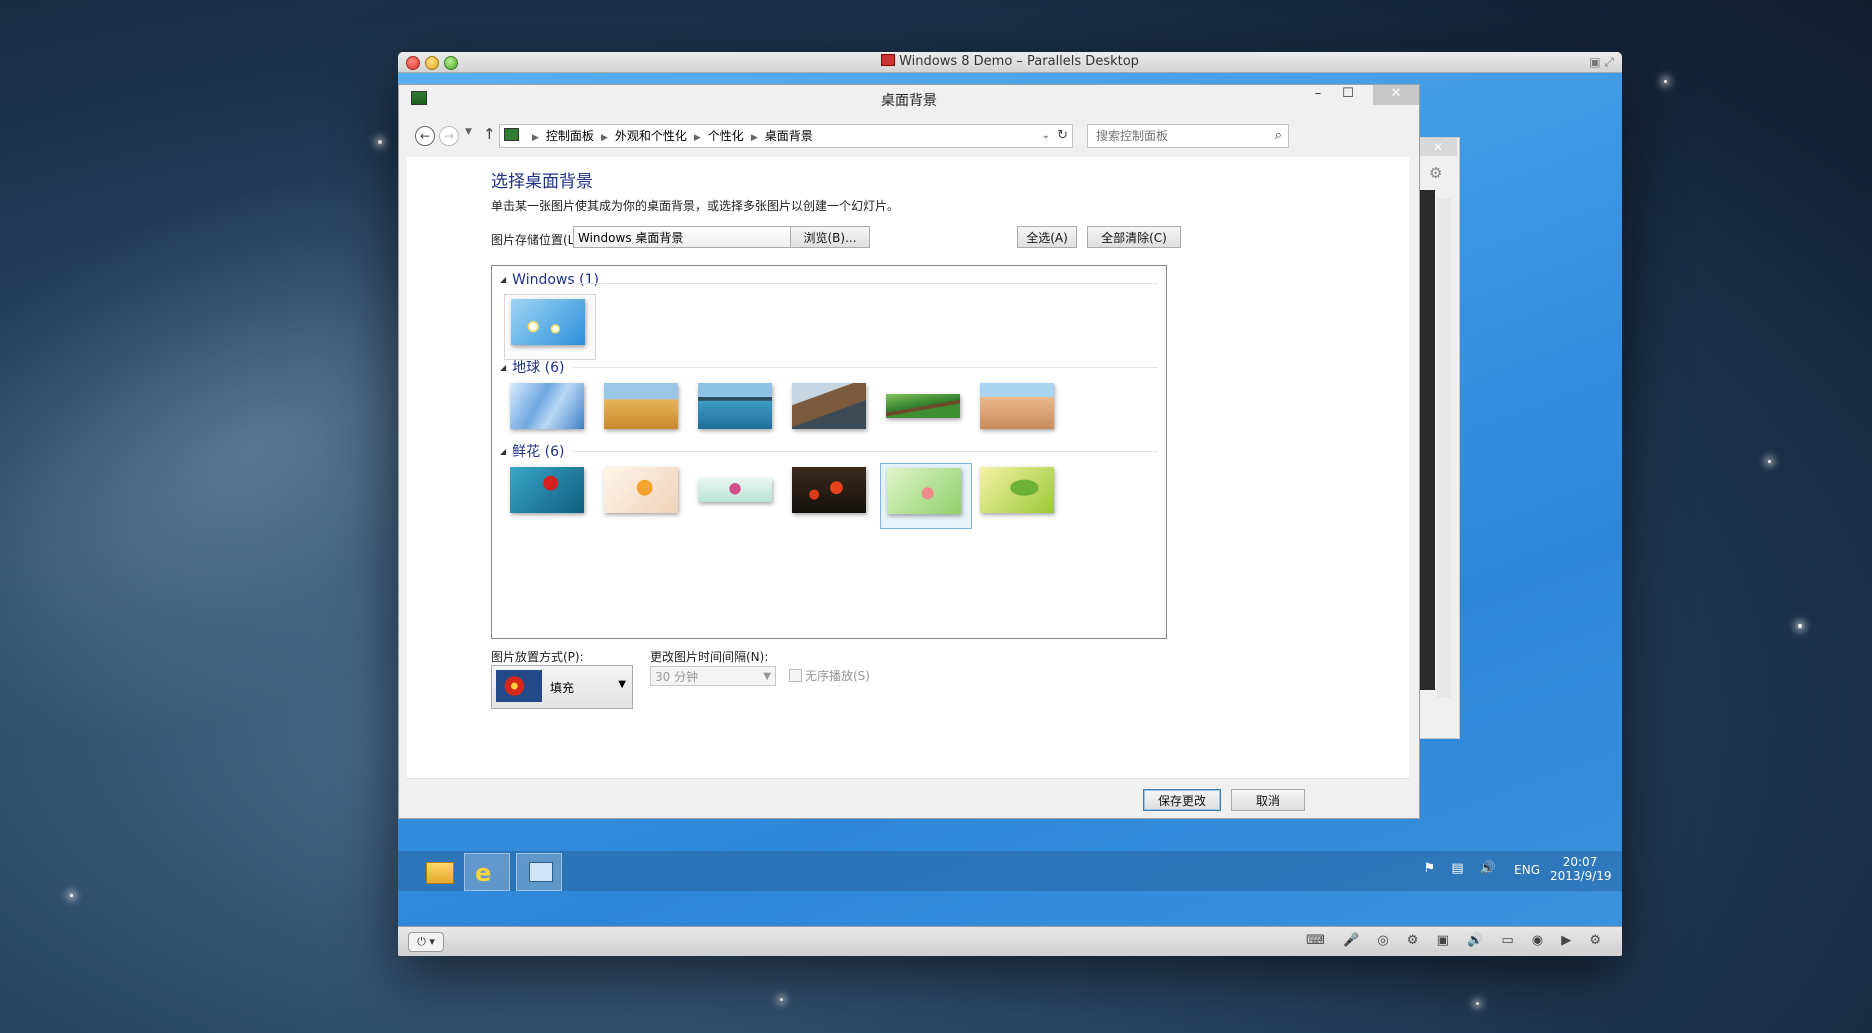 The height and width of the screenshot is (1033, 1872). What do you see at coordinates (547, 406) in the screenshot?
I see `ice-wallpaper` at bounding box center [547, 406].